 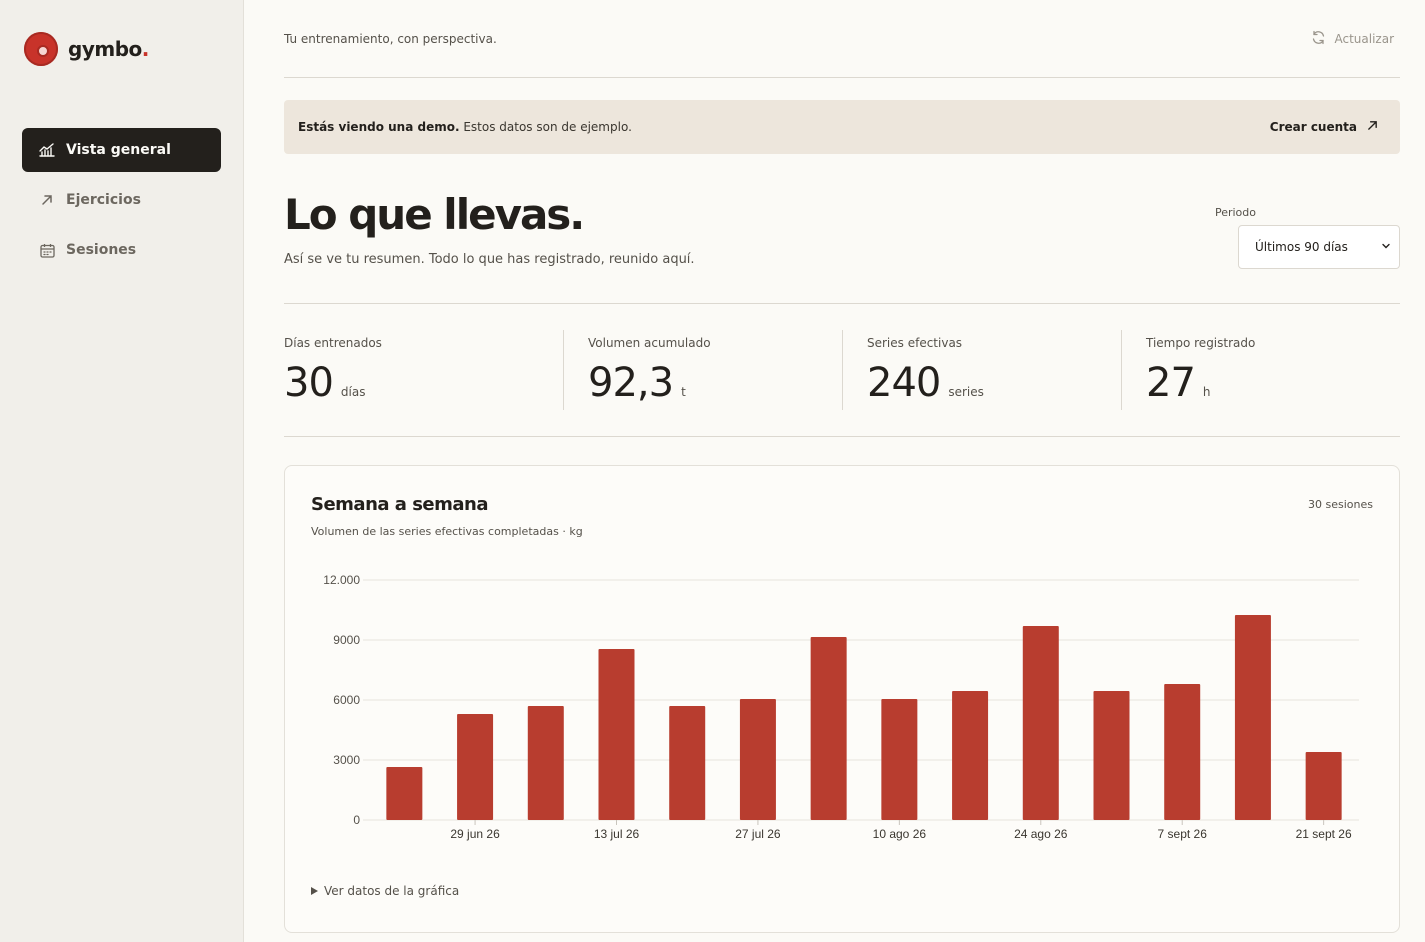 I want to click on sidebar-item-label: Ejercicios, so click(x=103, y=200).